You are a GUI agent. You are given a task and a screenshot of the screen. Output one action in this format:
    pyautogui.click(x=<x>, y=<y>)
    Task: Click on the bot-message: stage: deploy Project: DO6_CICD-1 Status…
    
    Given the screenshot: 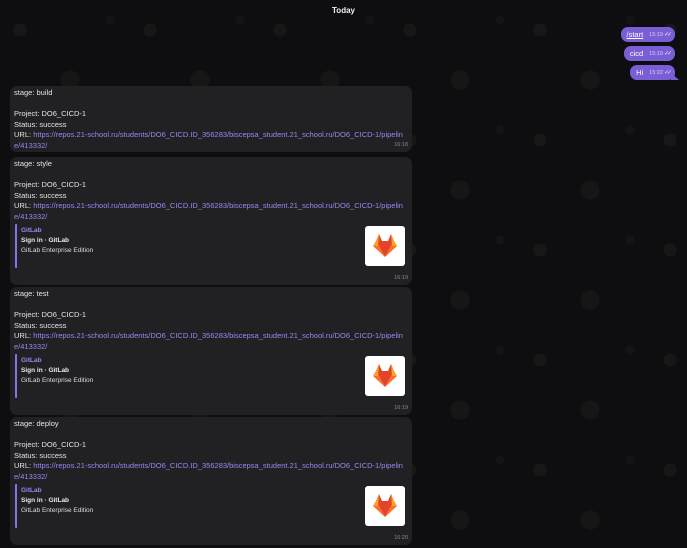 What is the action you would take?
    pyautogui.click(x=211, y=481)
    